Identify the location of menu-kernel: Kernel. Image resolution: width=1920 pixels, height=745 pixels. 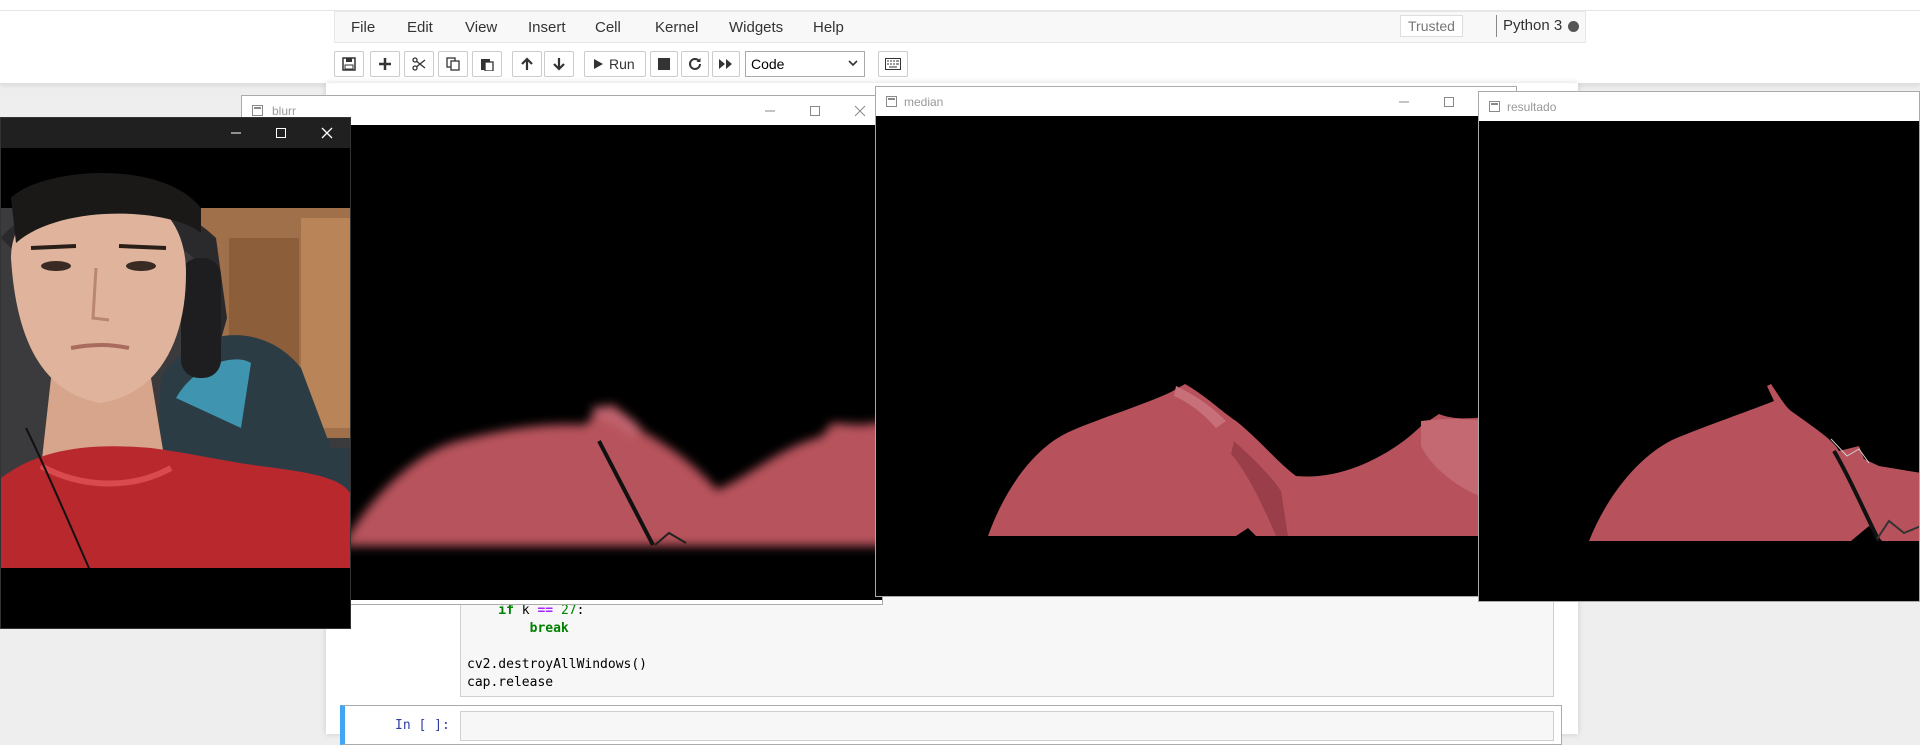
(676, 28).